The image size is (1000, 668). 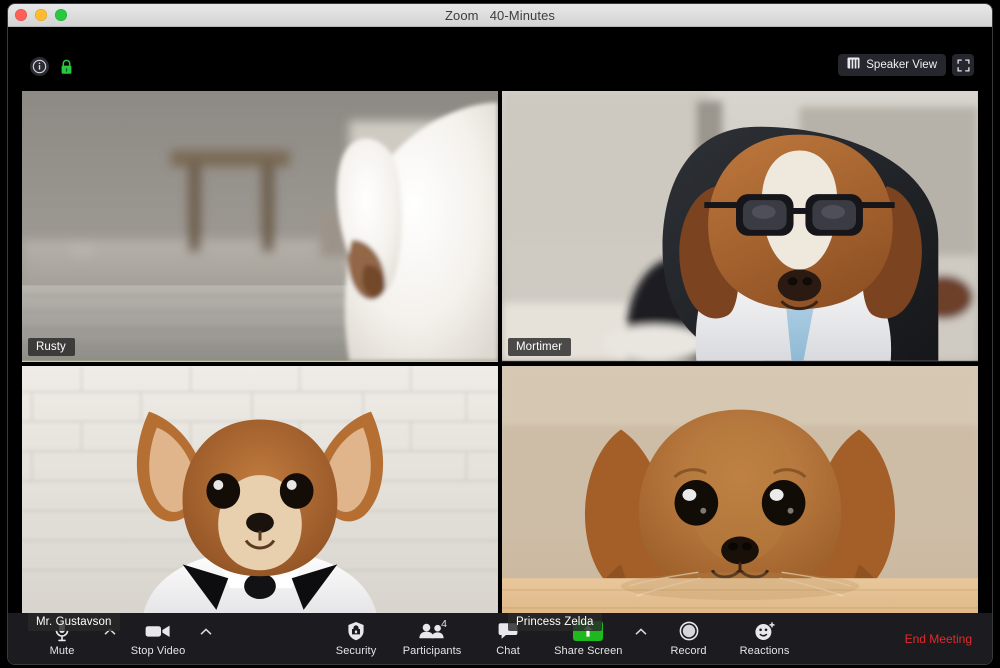 I want to click on shield-icon, so click(x=356, y=631).